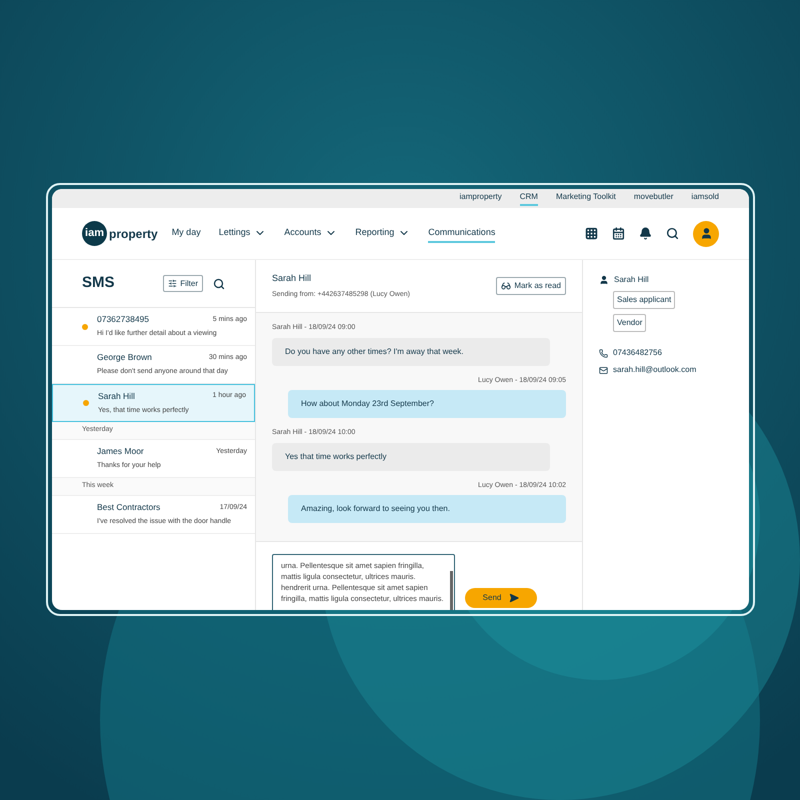  What do you see at coordinates (120, 451) in the screenshot?
I see `contact-name: James Moor` at bounding box center [120, 451].